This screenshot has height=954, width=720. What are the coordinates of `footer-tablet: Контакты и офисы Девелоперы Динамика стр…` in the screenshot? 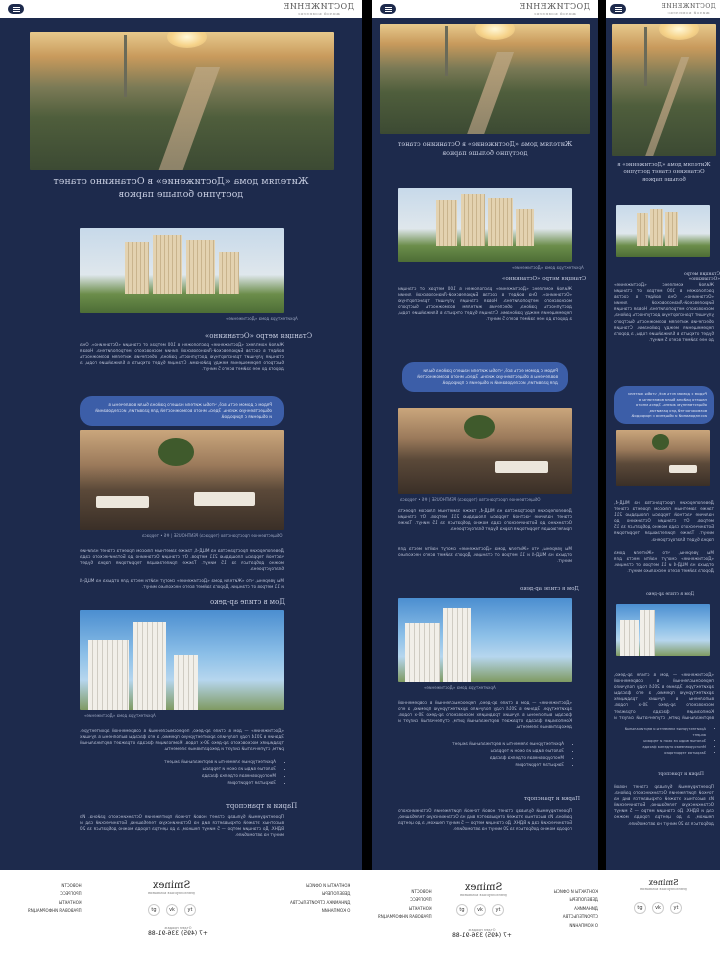 It's located at (485, 912).